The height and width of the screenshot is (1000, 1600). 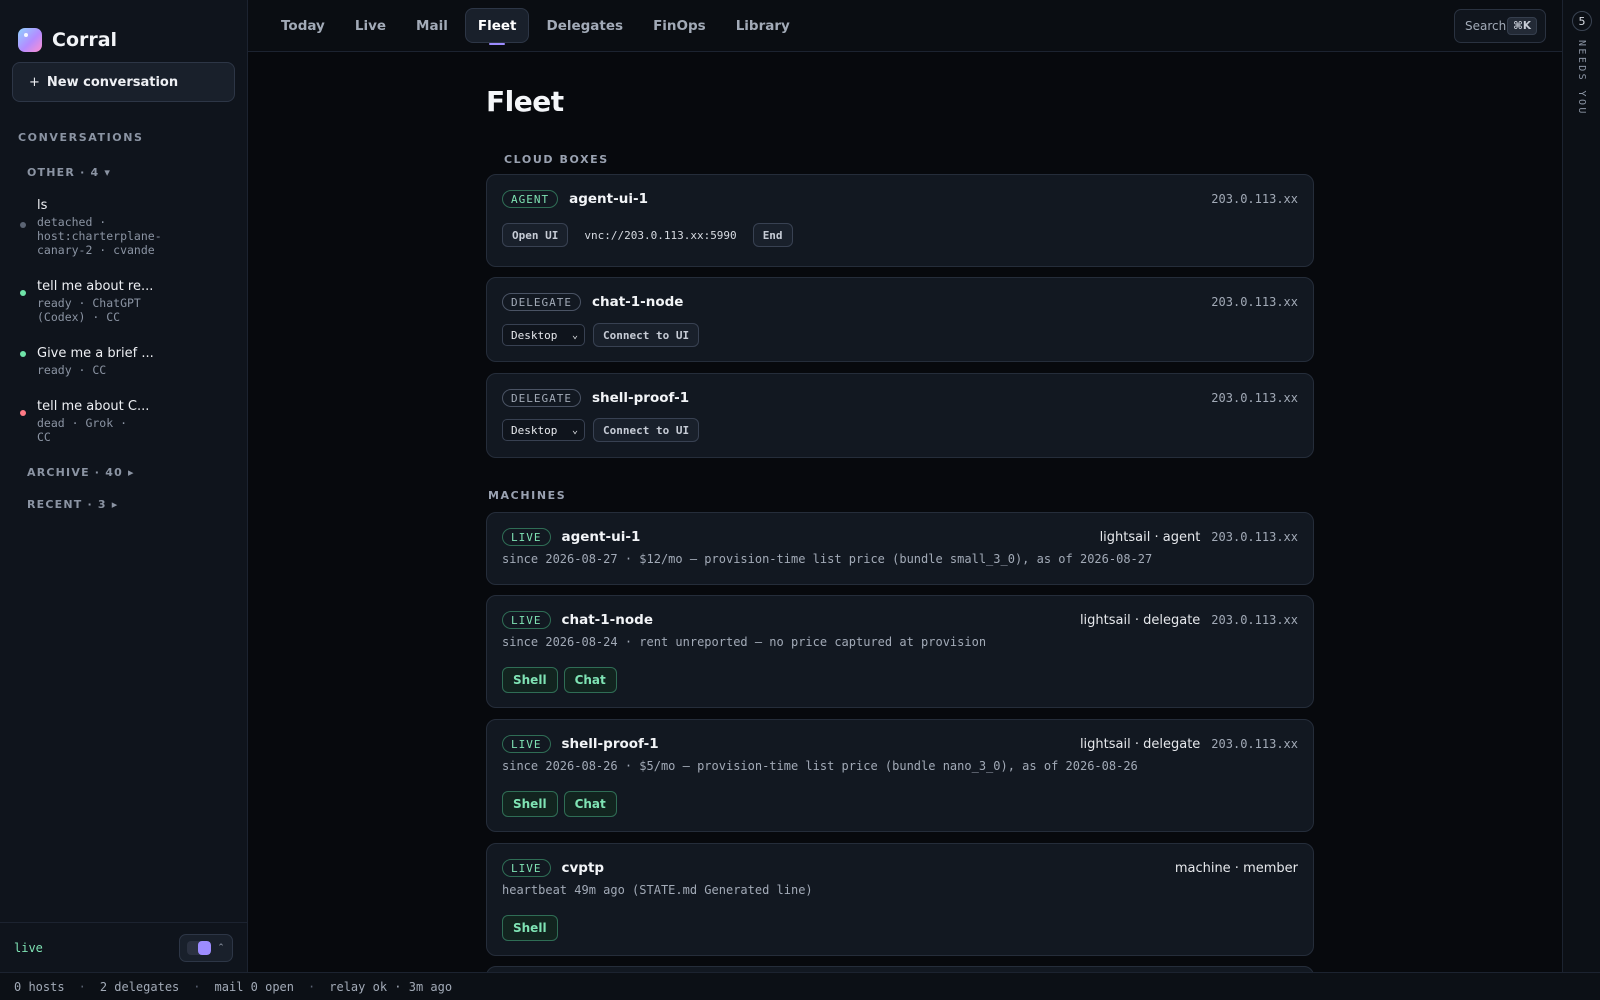 What do you see at coordinates (370, 25) in the screenshot?
I see `tab-live: Live` at bounding box center [370, 25].